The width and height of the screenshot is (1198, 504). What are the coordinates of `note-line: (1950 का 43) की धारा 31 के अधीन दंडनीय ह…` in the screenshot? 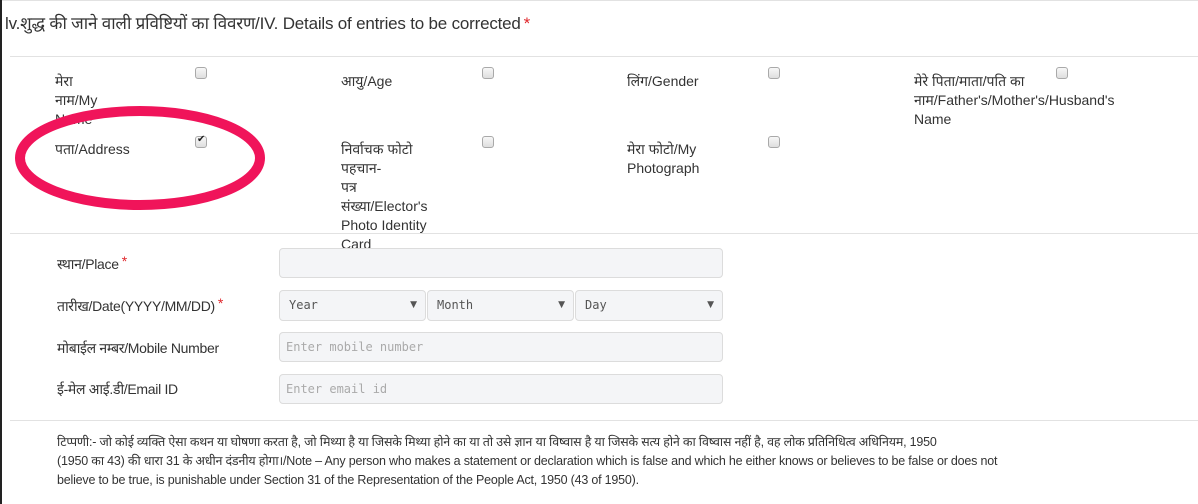 It's located at (527, 461).